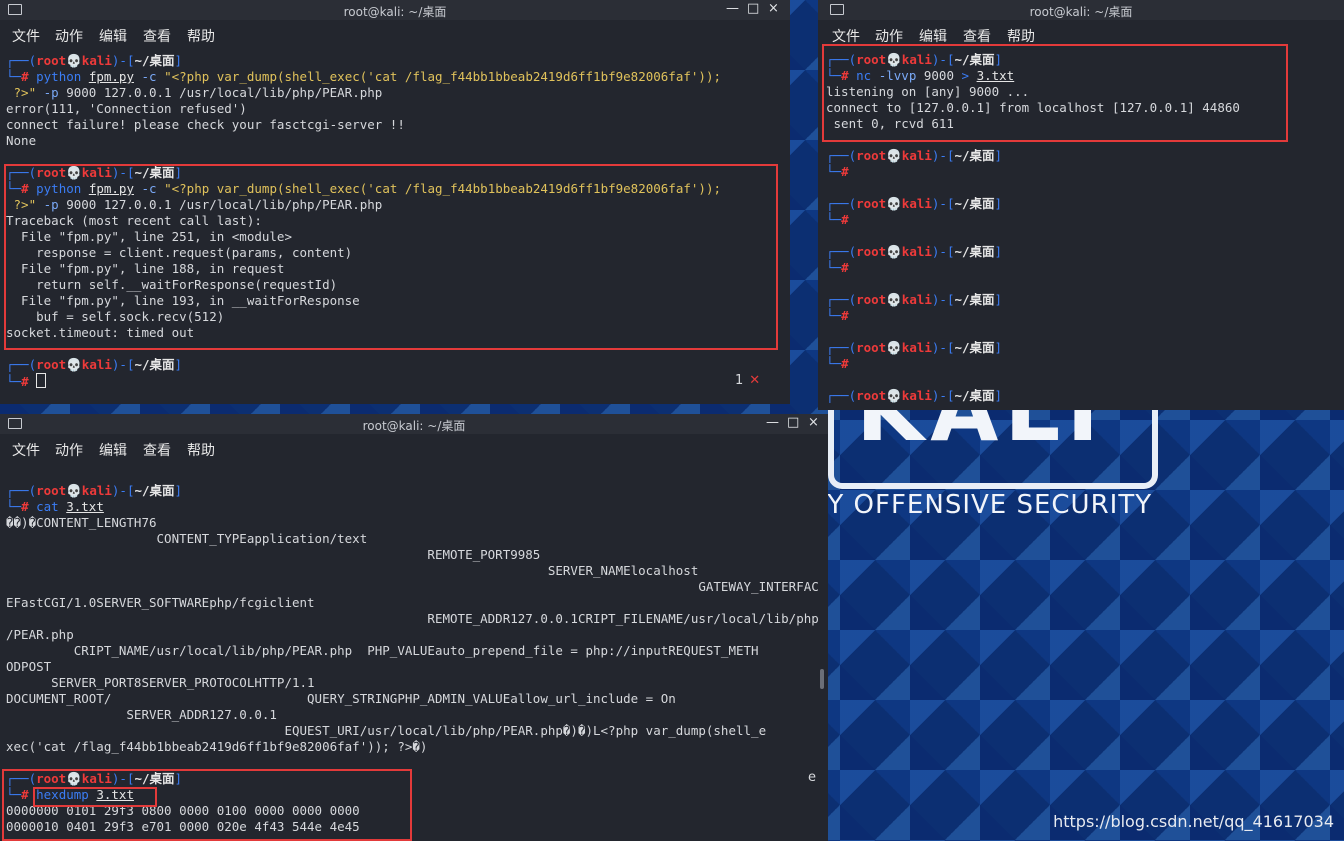 The width and height of the screenshot is (1344, 841). I want to click on output-line: None, so click(21, 140).